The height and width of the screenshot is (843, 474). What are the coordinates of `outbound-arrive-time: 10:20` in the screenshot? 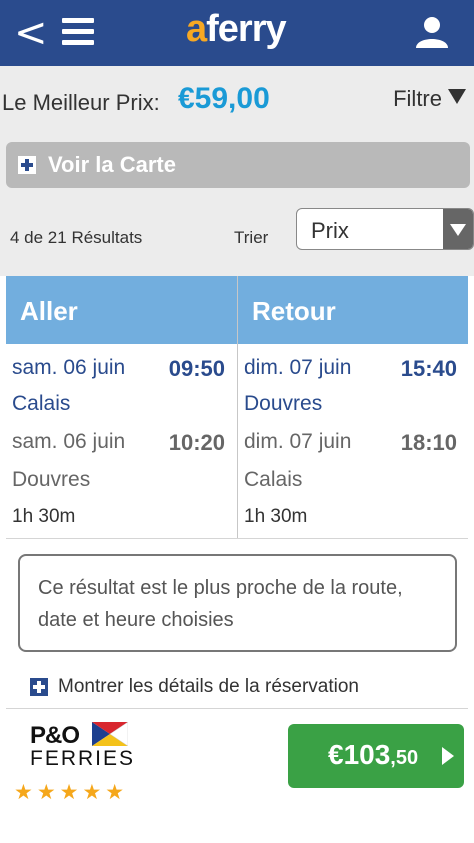 It's located at (196, 442).